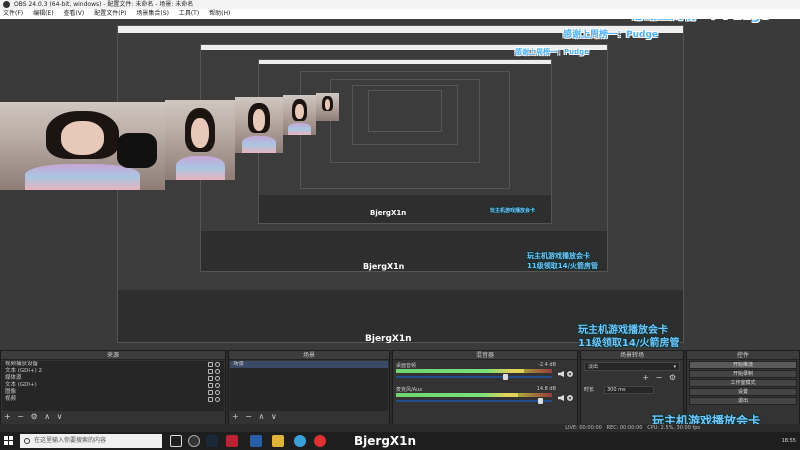 The height and width of the screenshot is (450, 800). Describe the element at coordinates (320, 441) in the screenshot. I see `weibo-icon` at that location.